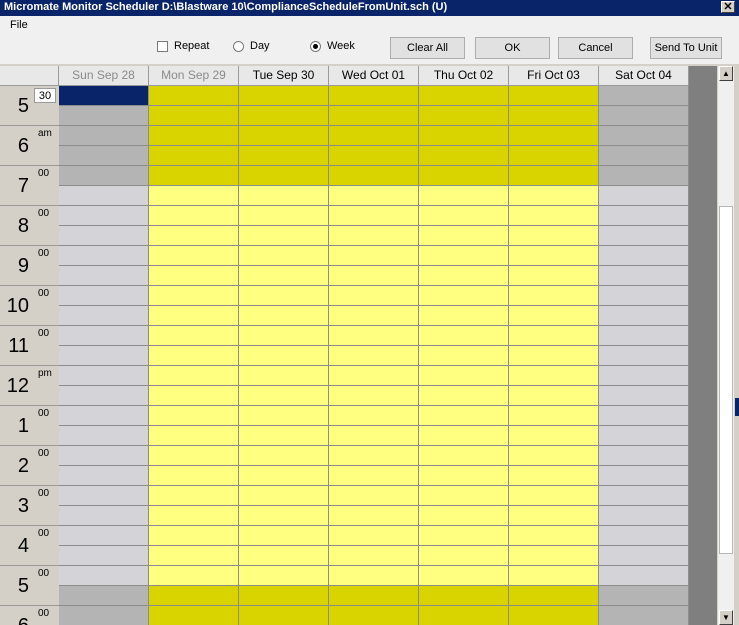  Describe the element at coordinates (464, 76) in the screenshot. I see `day-header: Thu Oct 02` at that location.